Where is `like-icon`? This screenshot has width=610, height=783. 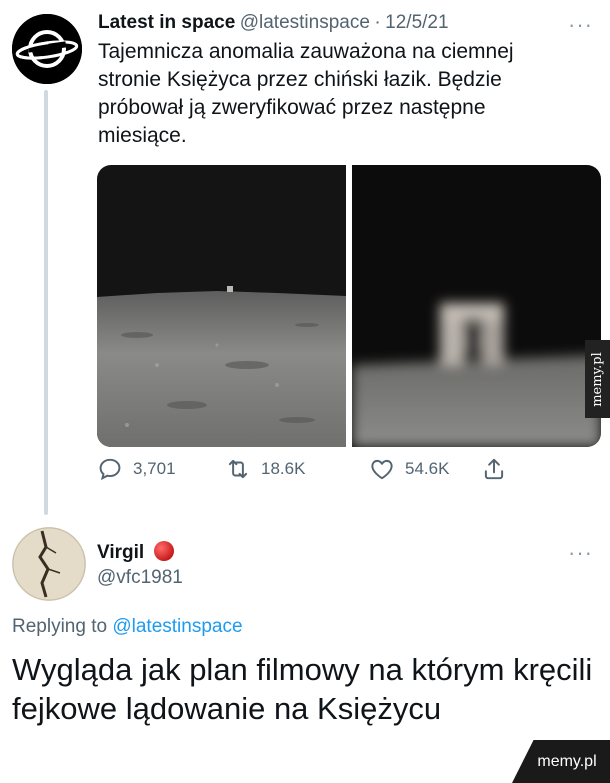
like-icon is located at coordinates (382, 469).